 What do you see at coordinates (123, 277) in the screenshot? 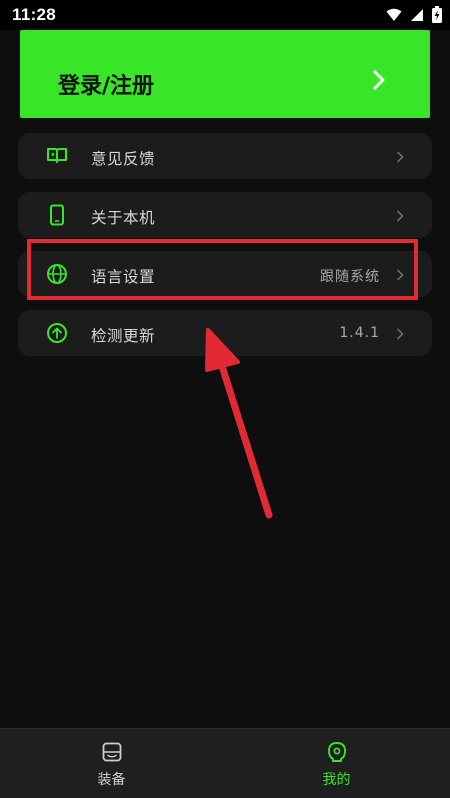
I see `menu-item-label: 语言设置` at bounding box center [123, 277].